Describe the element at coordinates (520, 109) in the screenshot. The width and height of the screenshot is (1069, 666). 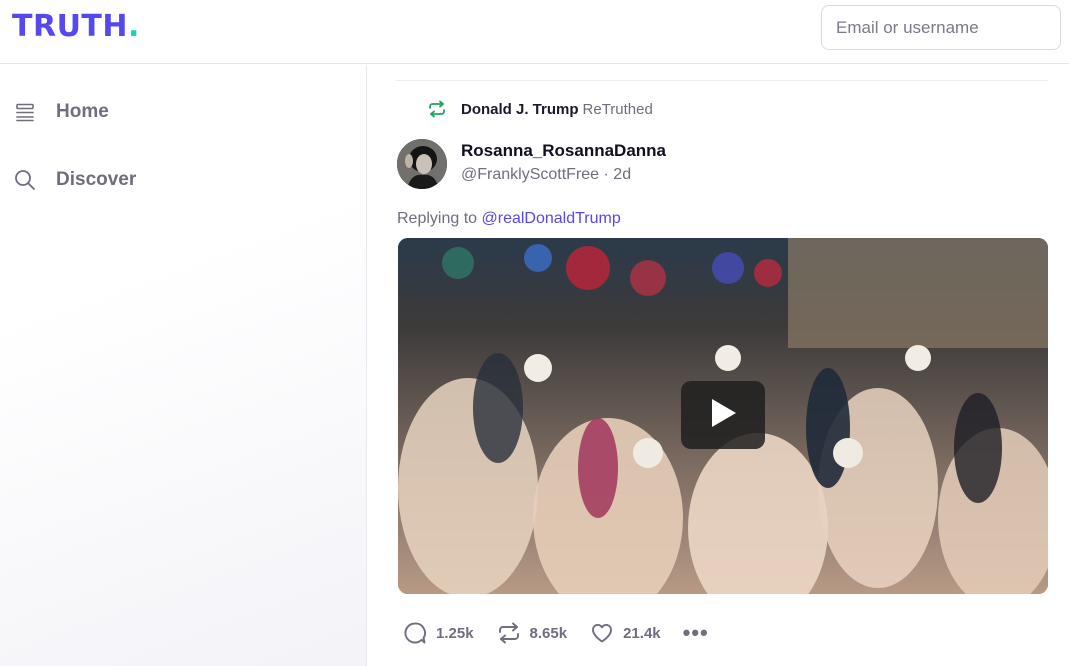
I see `retruth-user: Donald J. Trump` at that location.